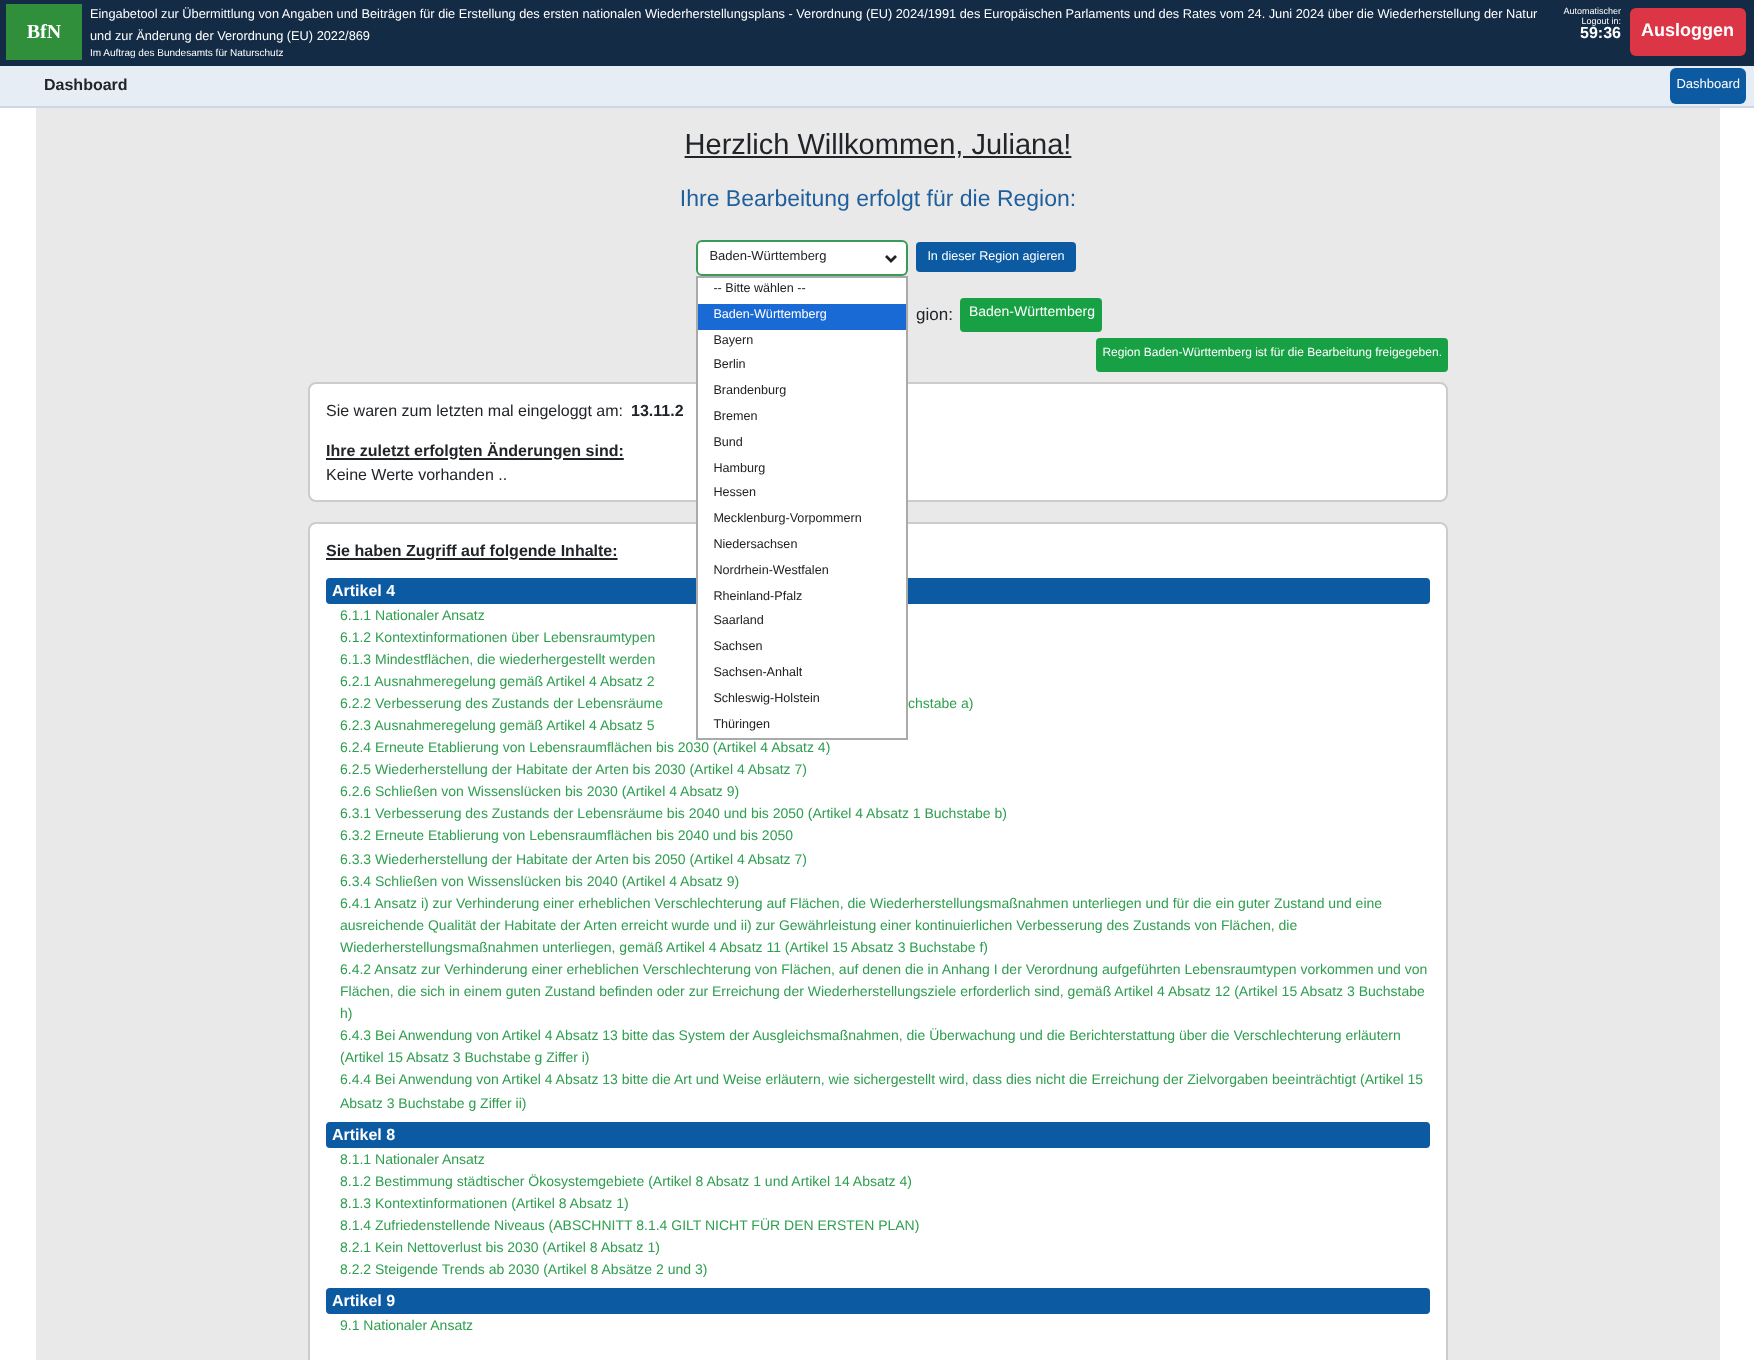 Image resolution: width=1754 pixels, height=1362 pixels. What do you see at coordinates (878, 1134) in the screenshot?
I see `section-header: Artikel 8` at bounding box center [878, 1134].